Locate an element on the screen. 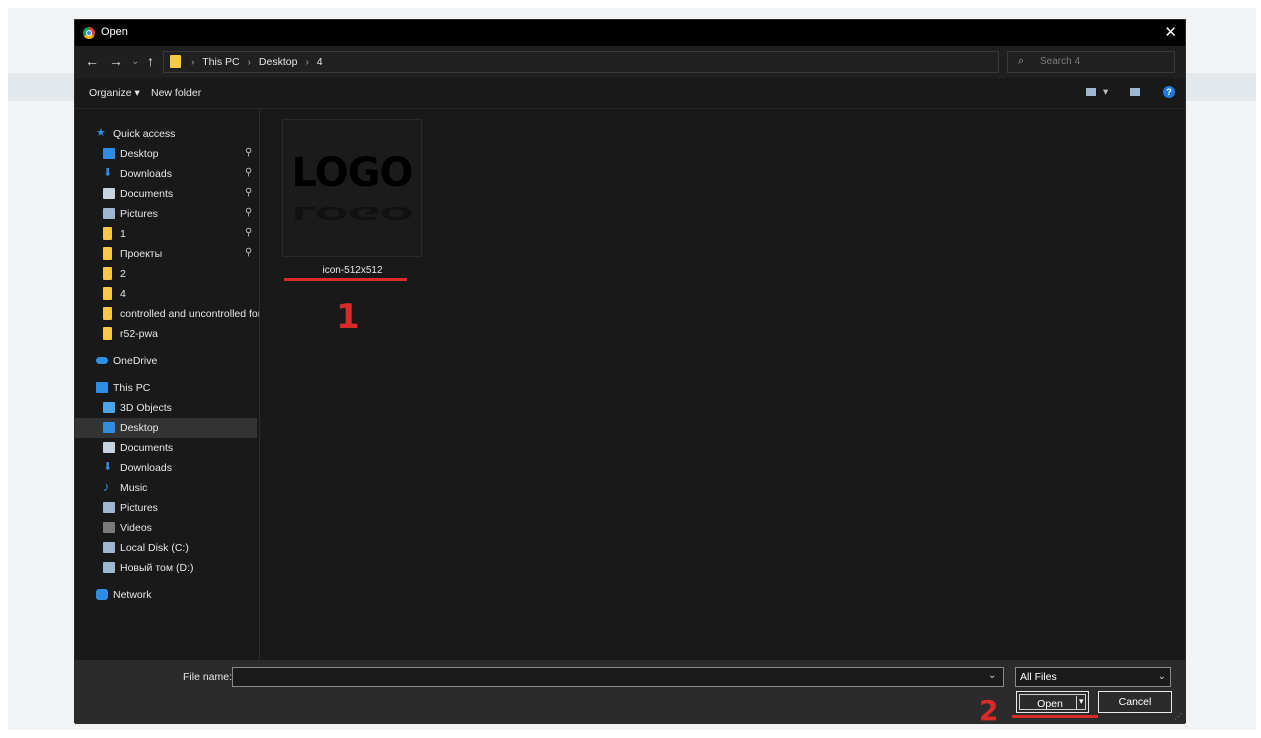 The image size is (1261, 738). open-button: Open ▾ is located at coordinates (1052, 702).